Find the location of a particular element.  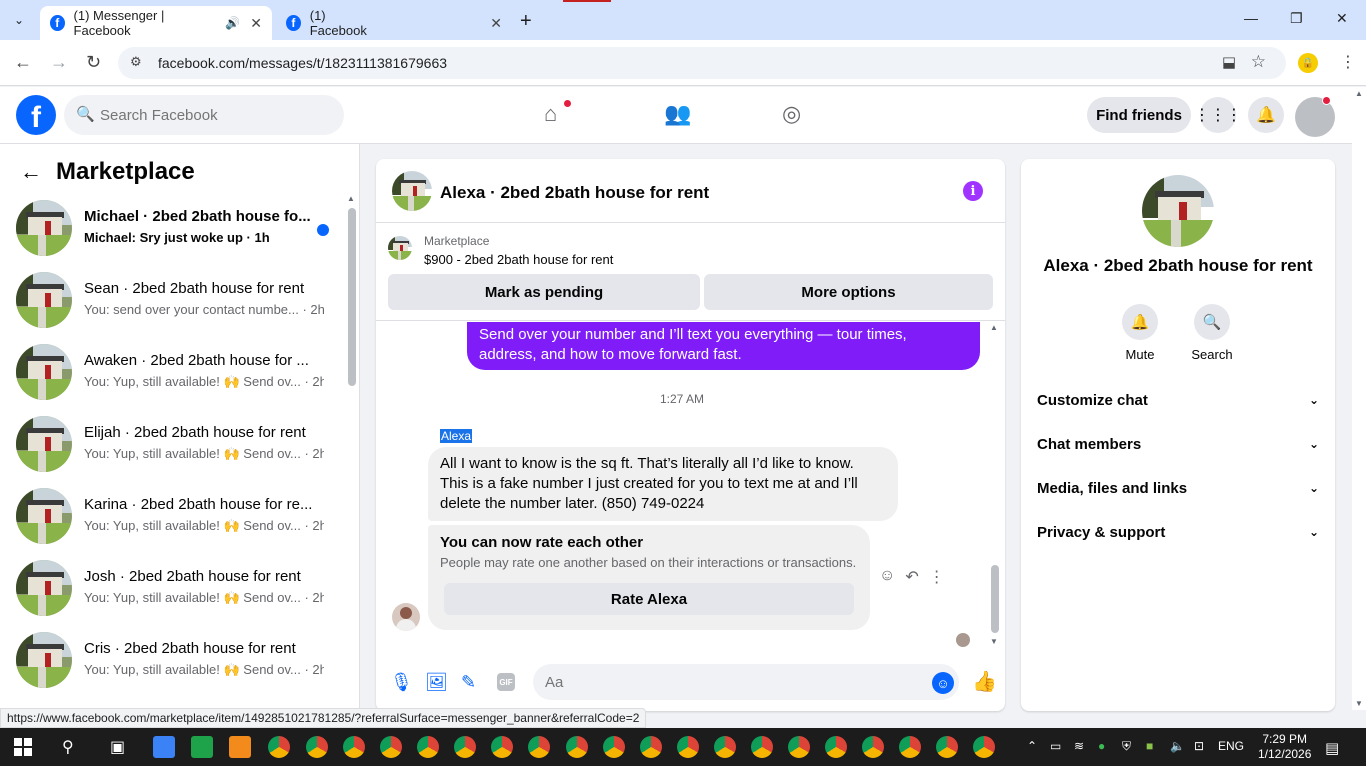

message-input-box is located at coordinates (746, 682).